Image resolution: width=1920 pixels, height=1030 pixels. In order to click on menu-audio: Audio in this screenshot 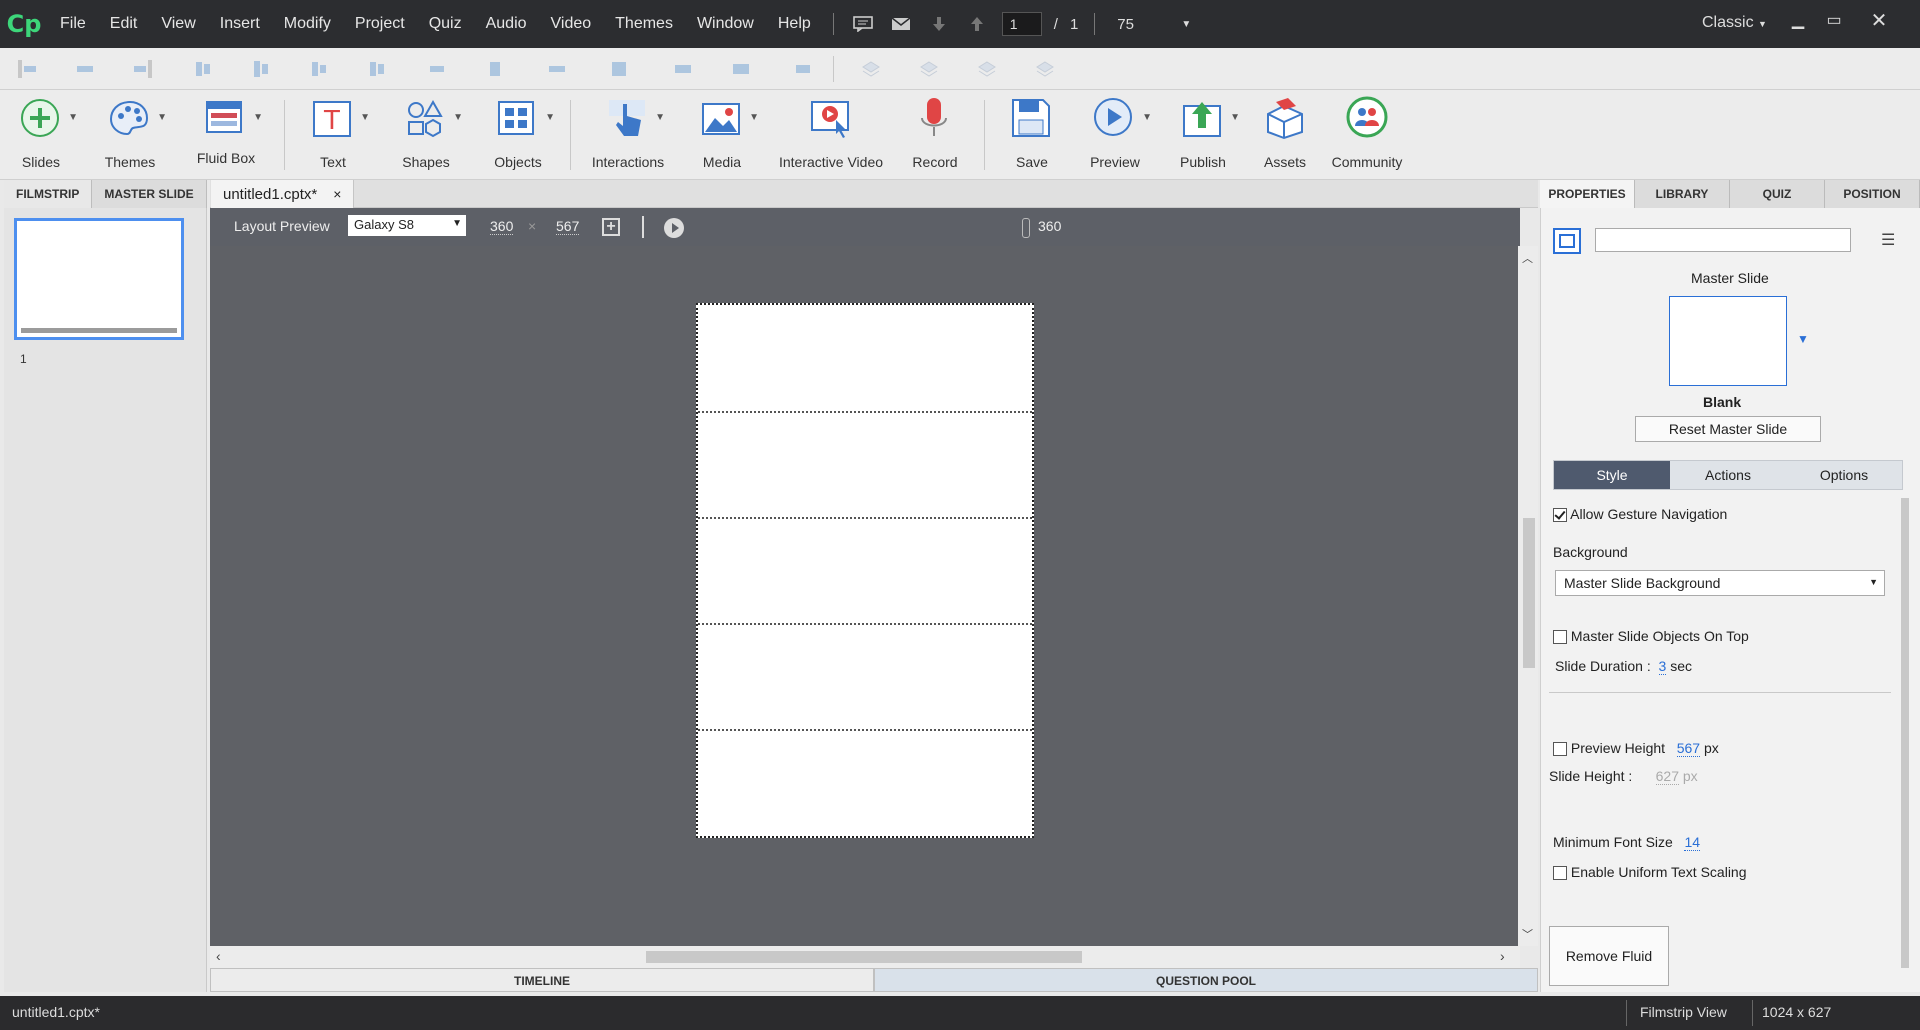, I will do `click(506, 24)`.